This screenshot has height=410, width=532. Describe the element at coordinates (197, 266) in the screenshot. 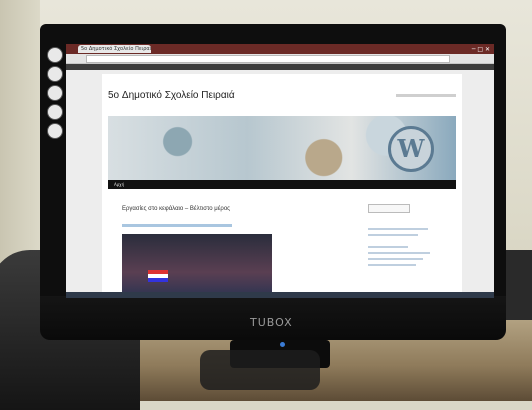

I see `embedded-video` at that location.